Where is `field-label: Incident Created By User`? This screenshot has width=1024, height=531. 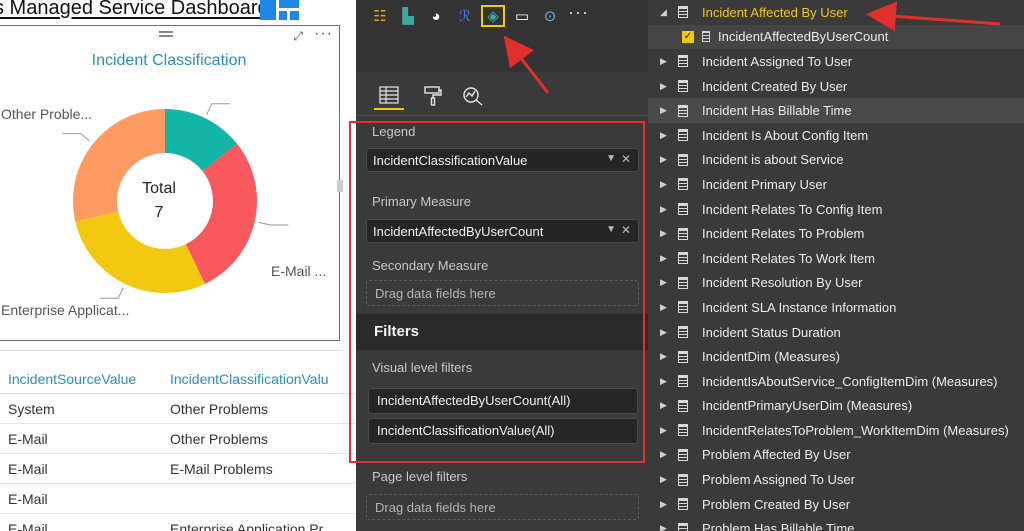 field-label: Incident Created By User is located at coordinates (775, 86).